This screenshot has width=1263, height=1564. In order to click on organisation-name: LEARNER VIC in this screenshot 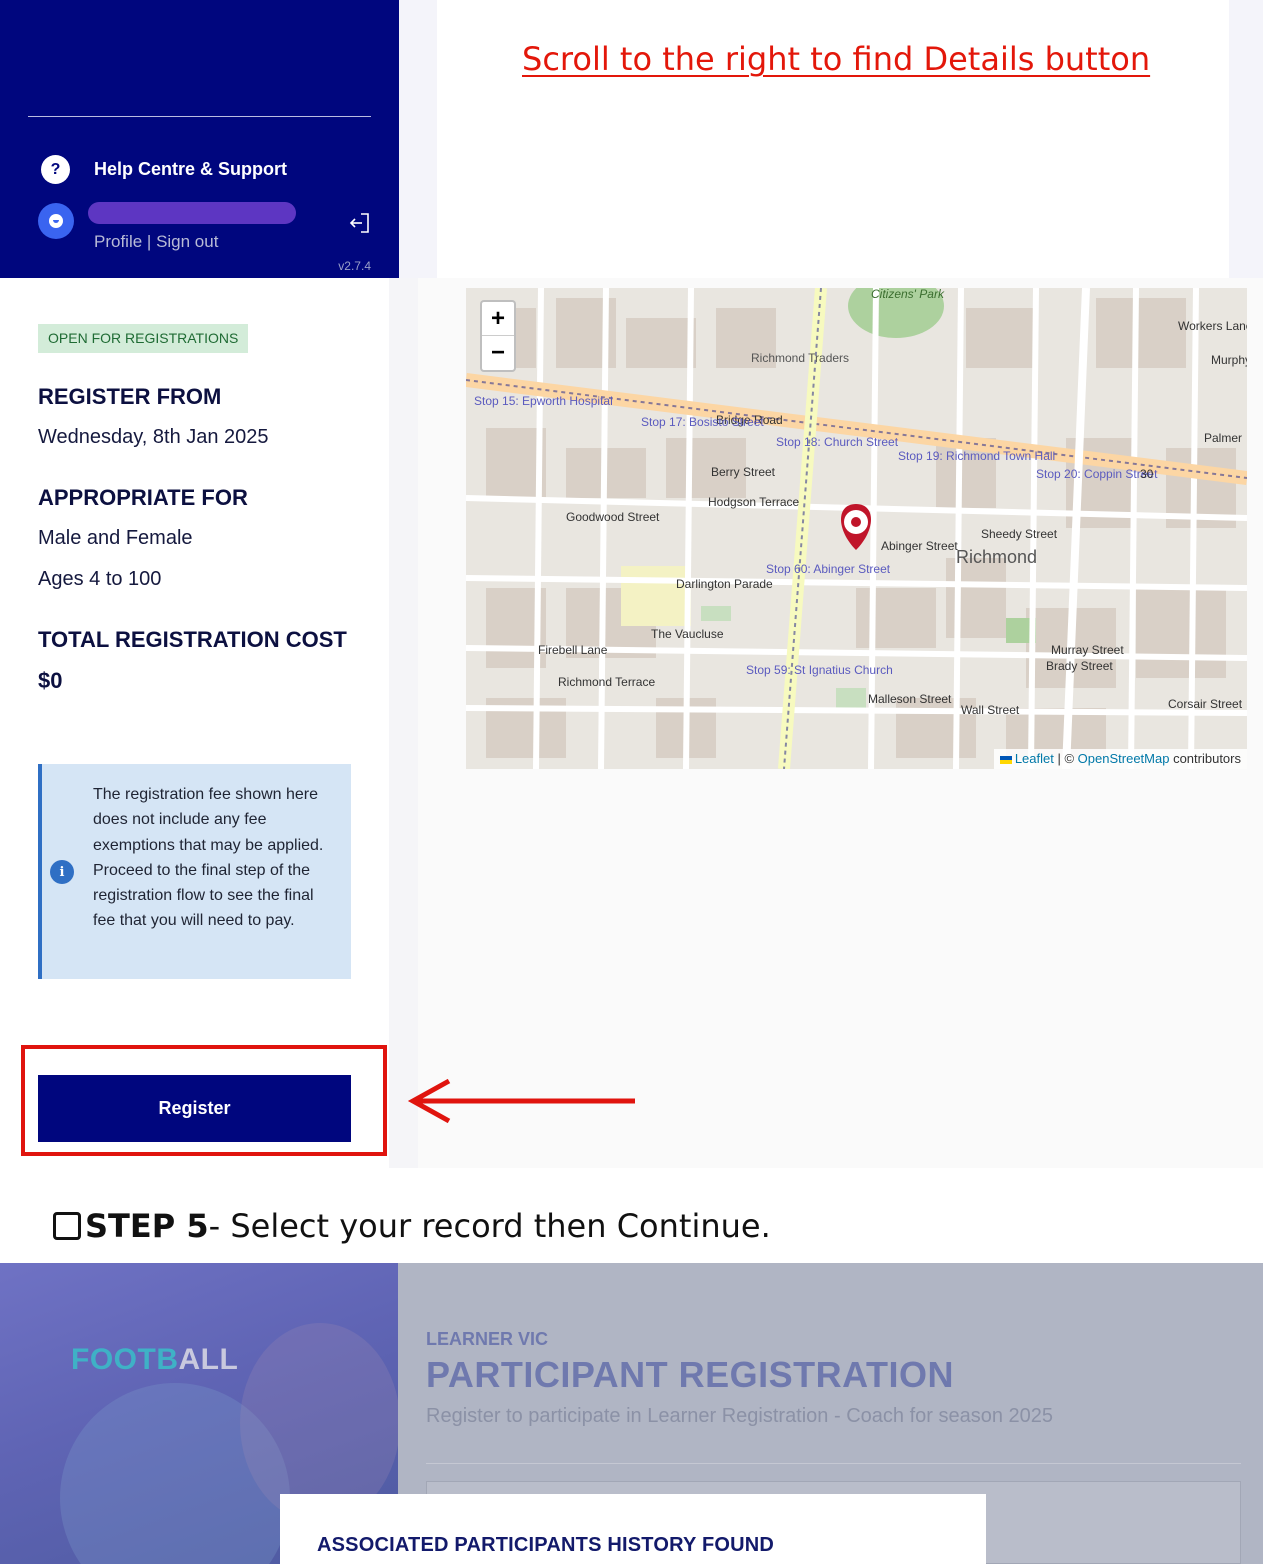, I will do `click(487, 1339)`.